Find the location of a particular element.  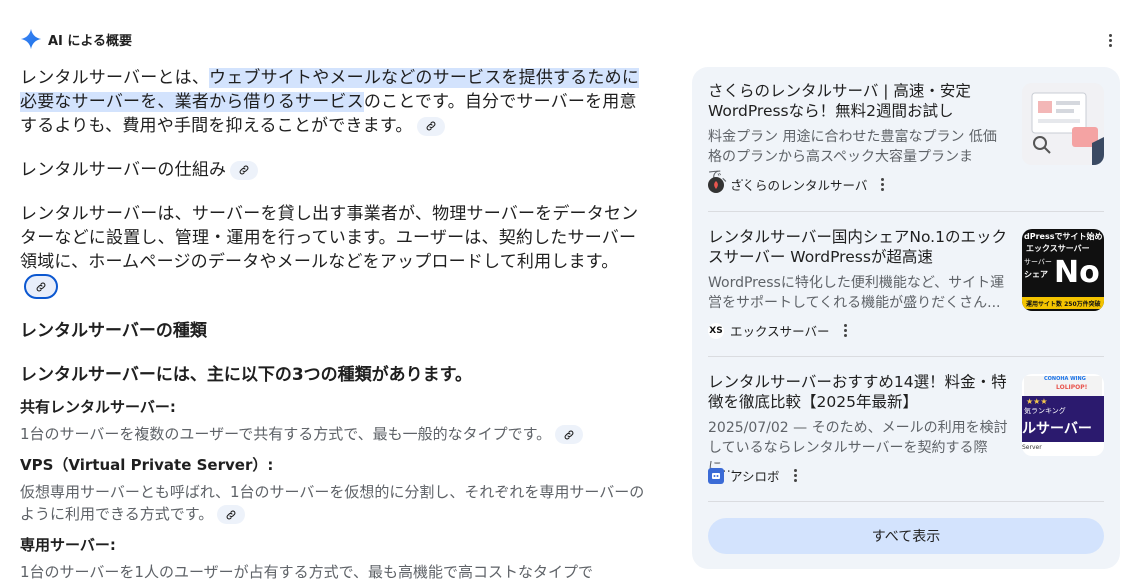

type-title-dedicated: 専用サーバー: is located at coordinates (68, 545).